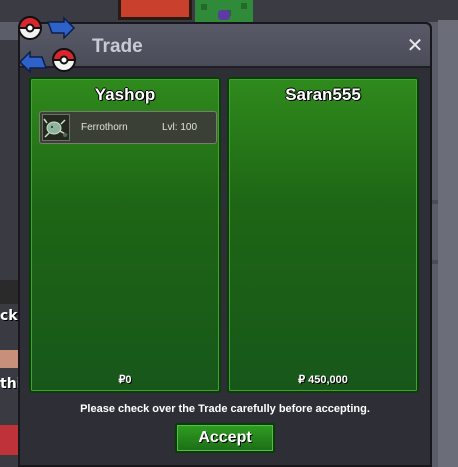 The image size is (458, 467). What do you see at coordinates (9, 253) in the screenshot?
I see `left-map-strip` at bounding box center [9, 253].